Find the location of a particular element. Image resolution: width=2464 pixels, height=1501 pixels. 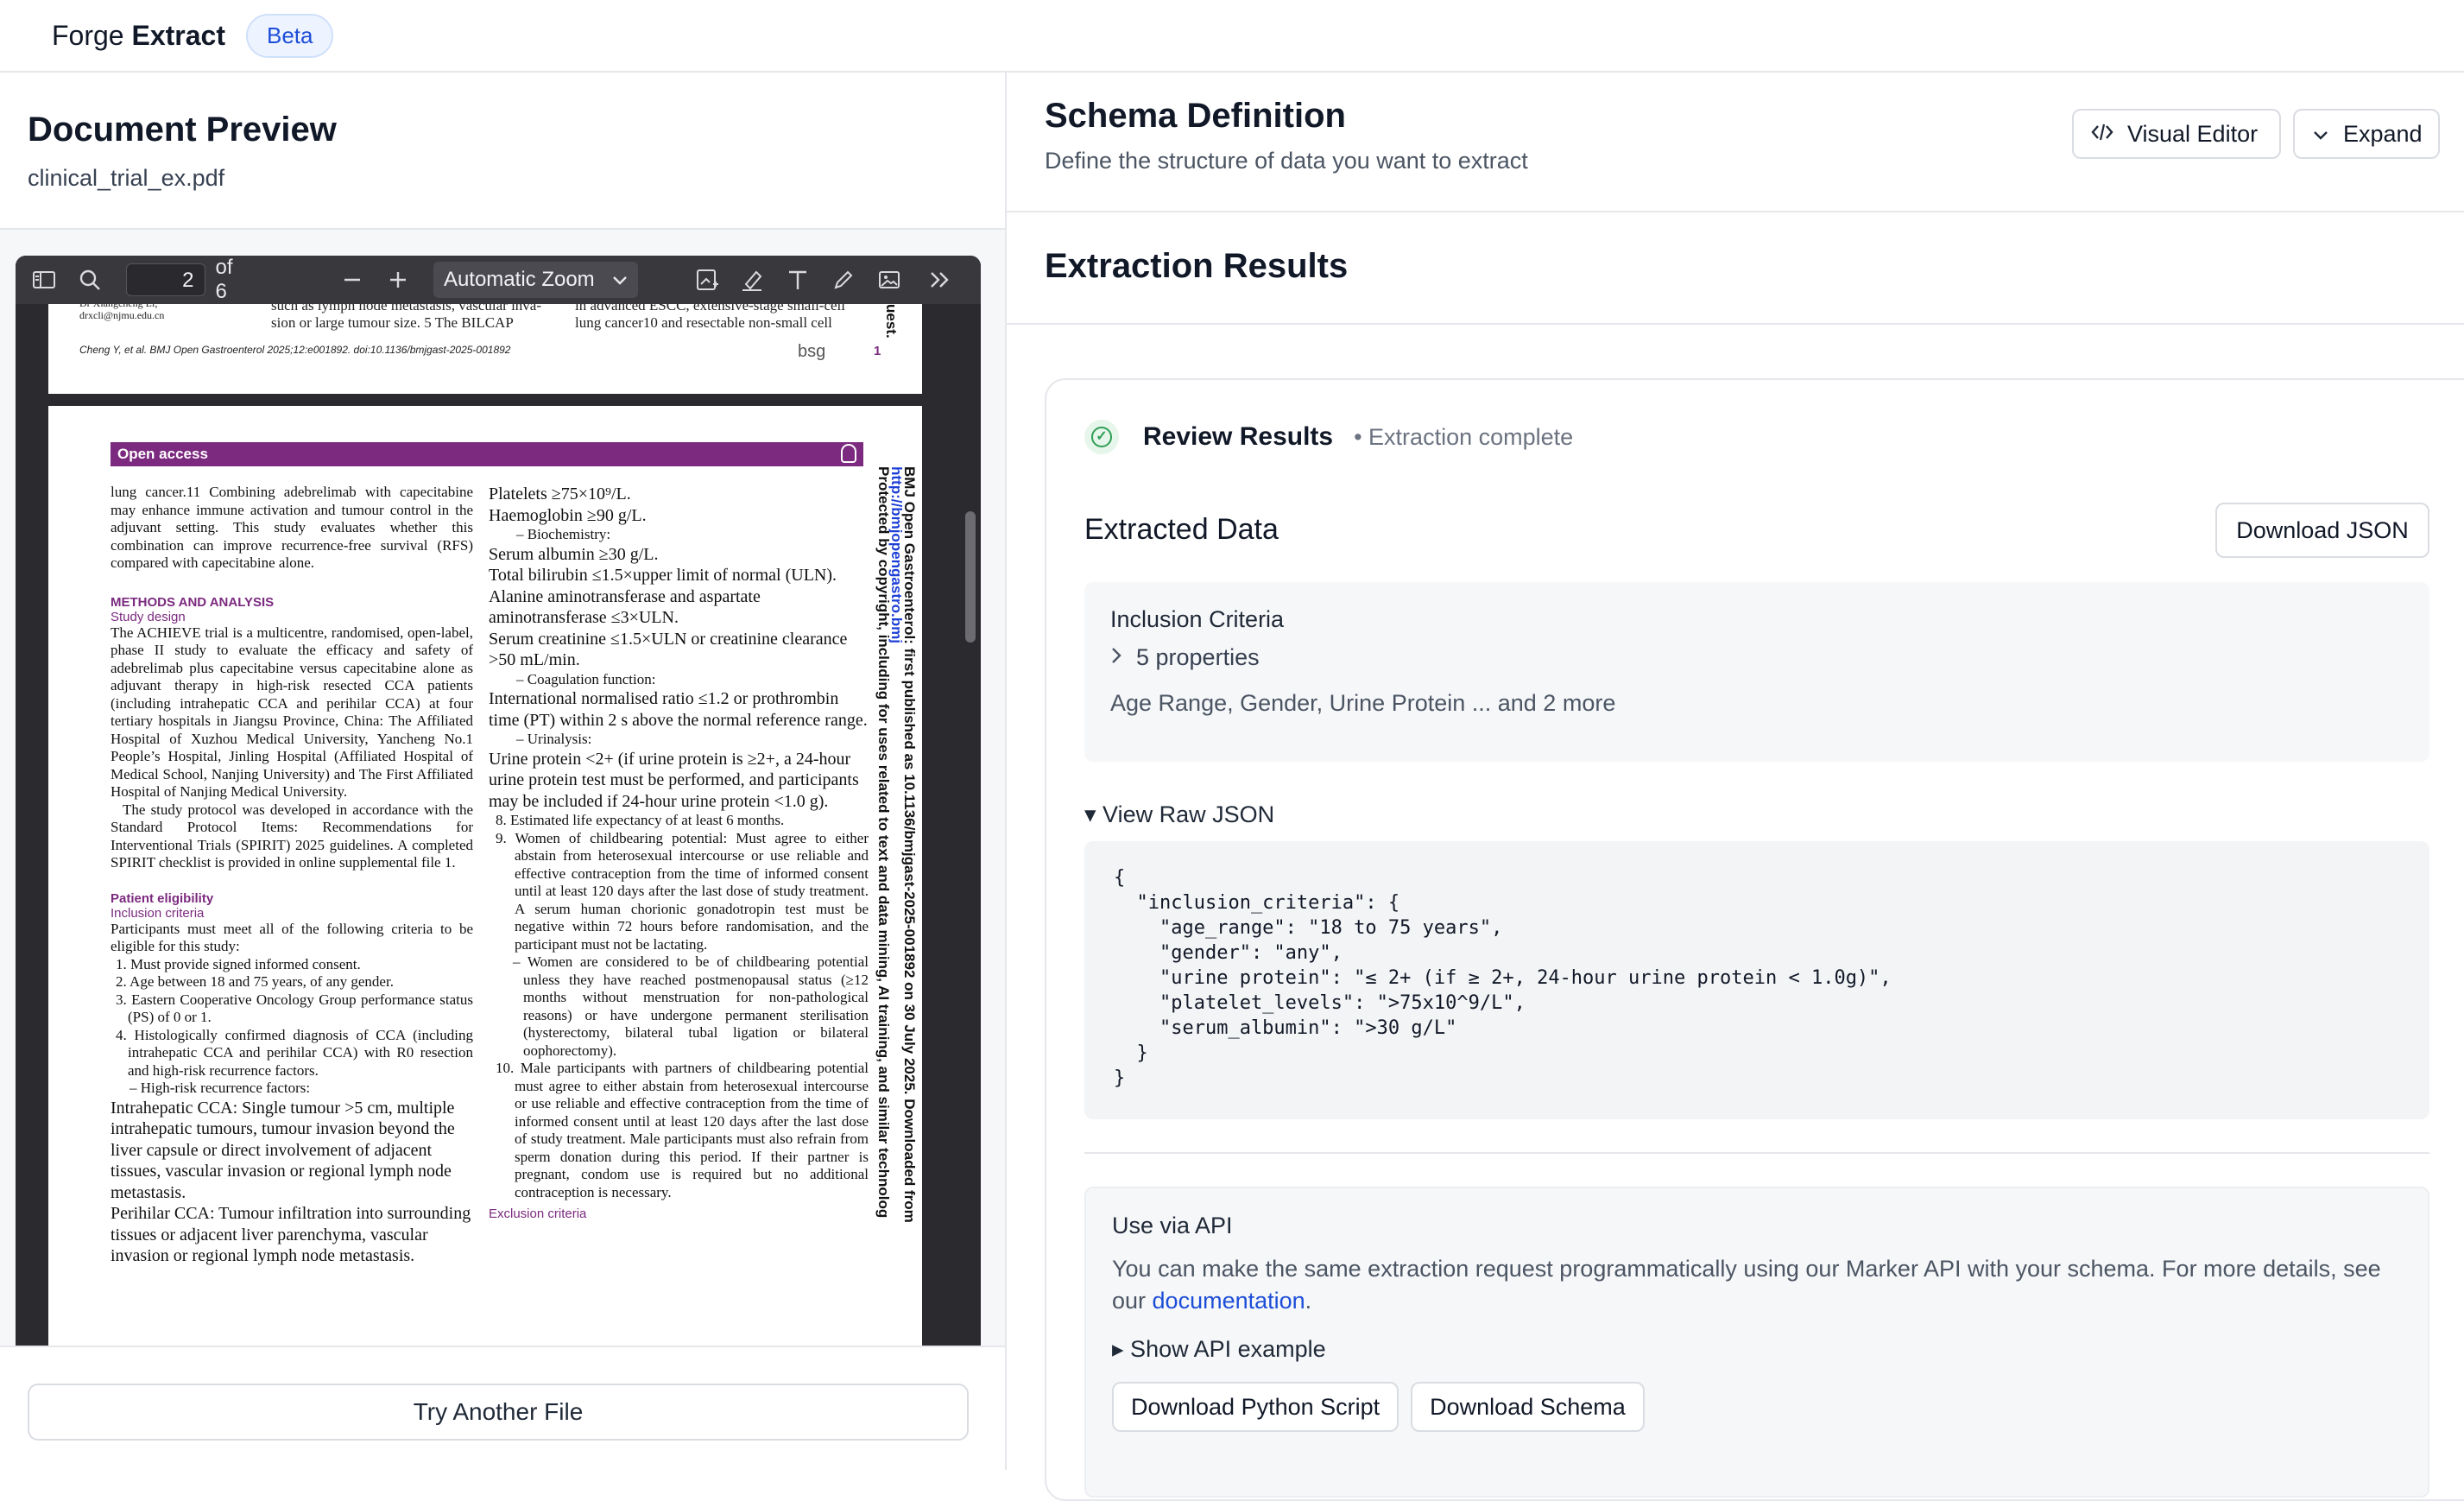

top-bar: Forge Extract Beta is located at coordinates (1232, 36).